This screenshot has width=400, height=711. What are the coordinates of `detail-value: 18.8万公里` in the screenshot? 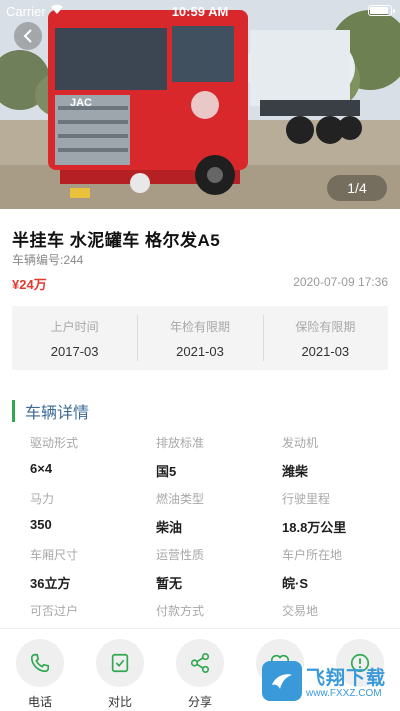 It's located at (314, 527).